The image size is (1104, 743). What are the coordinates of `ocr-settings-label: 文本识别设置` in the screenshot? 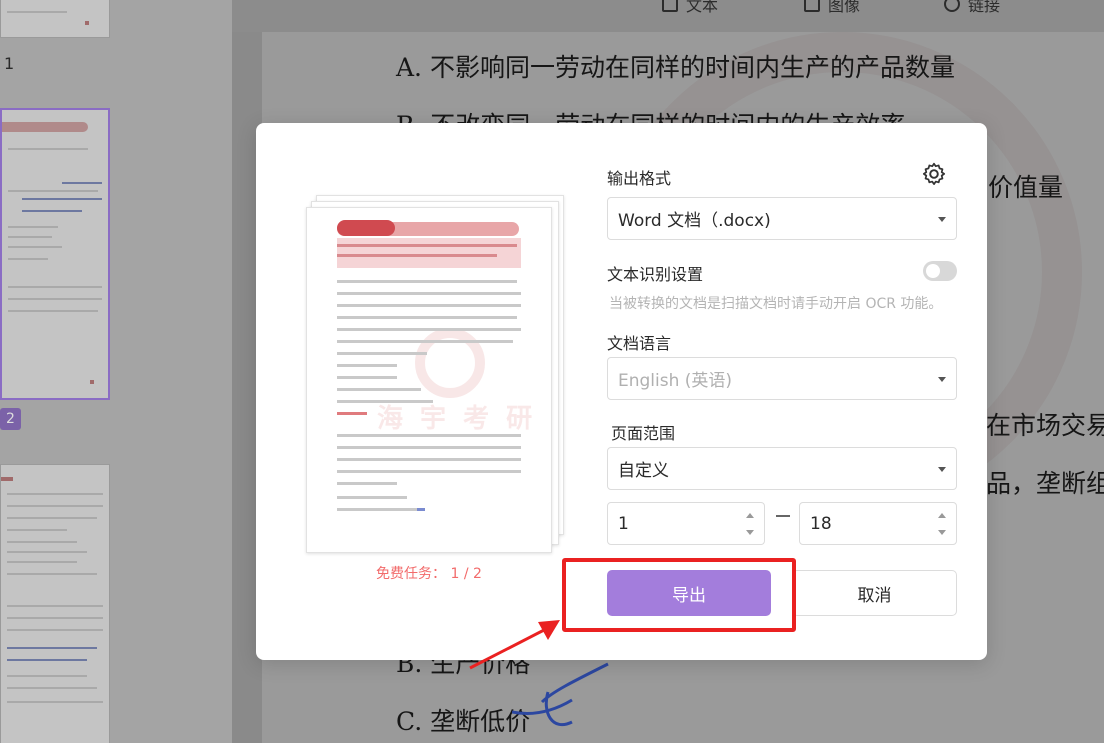 It's located at (655, 274).